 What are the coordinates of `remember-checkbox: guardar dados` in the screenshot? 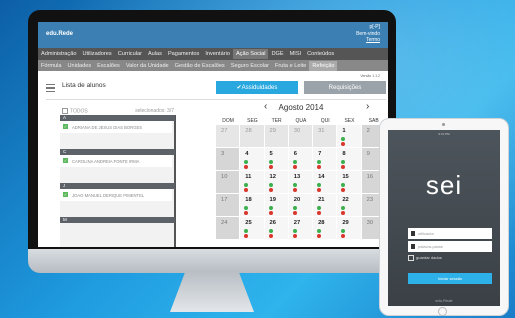 It's located at (425, 258).